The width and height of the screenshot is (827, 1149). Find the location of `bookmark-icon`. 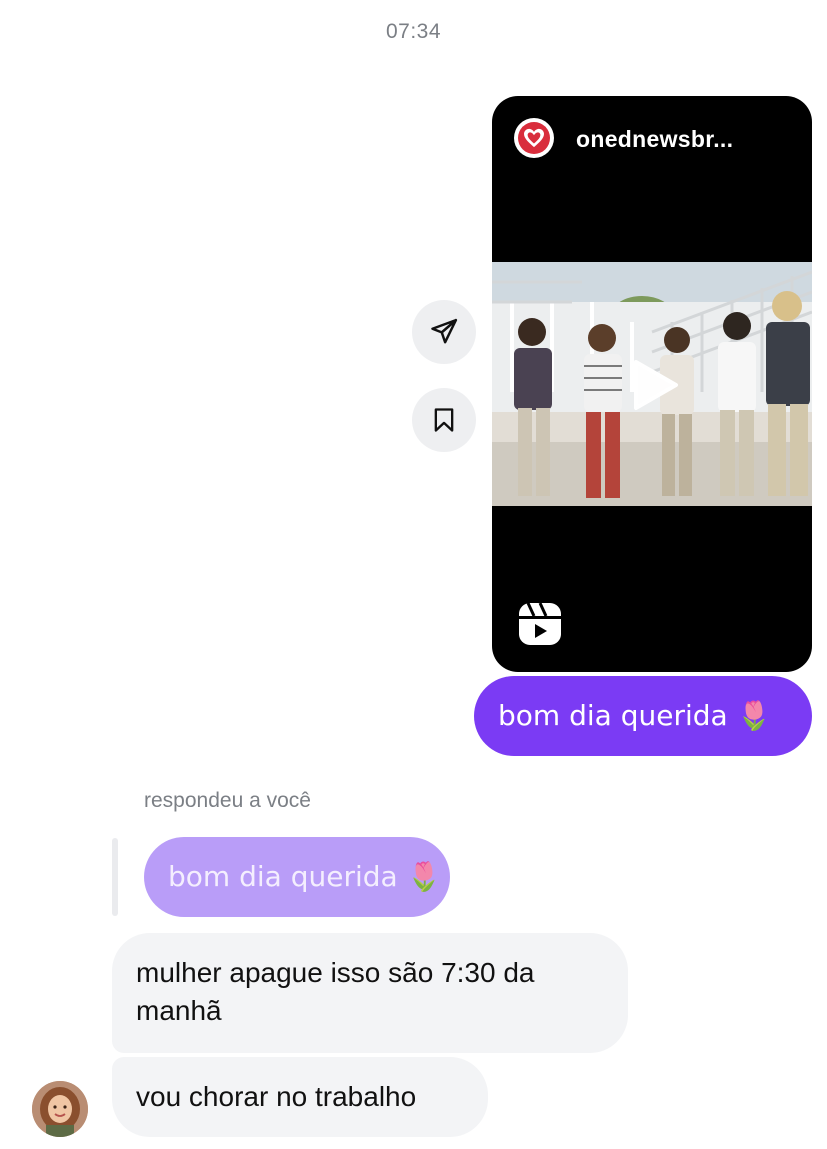

bookmark-icon is located at coordinates (444, 420).